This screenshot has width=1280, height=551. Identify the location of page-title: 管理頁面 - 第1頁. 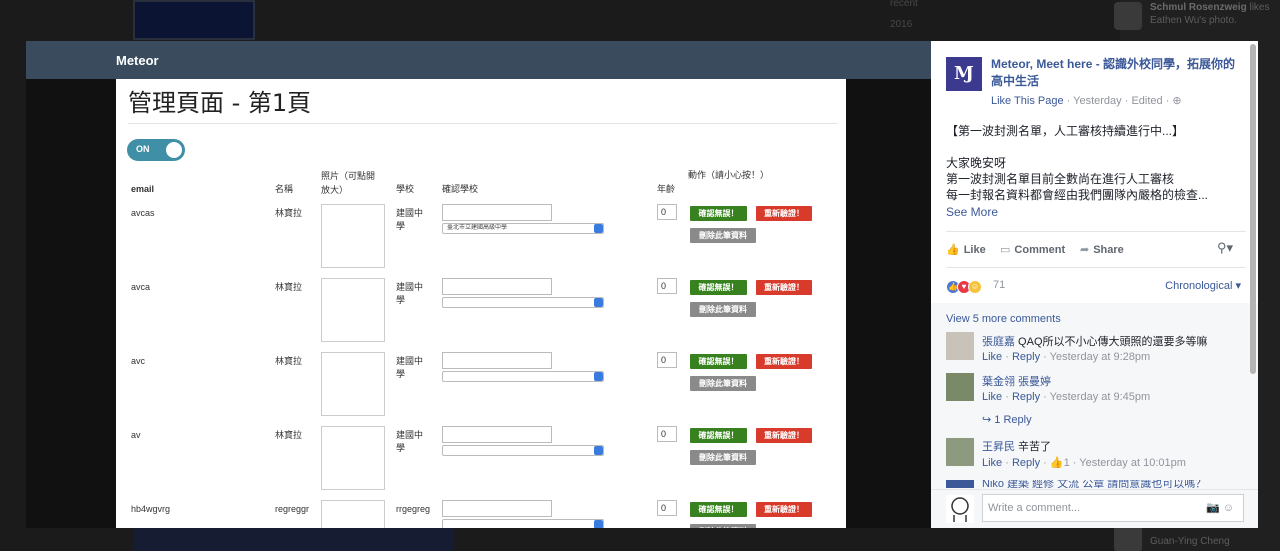
(220, 103).